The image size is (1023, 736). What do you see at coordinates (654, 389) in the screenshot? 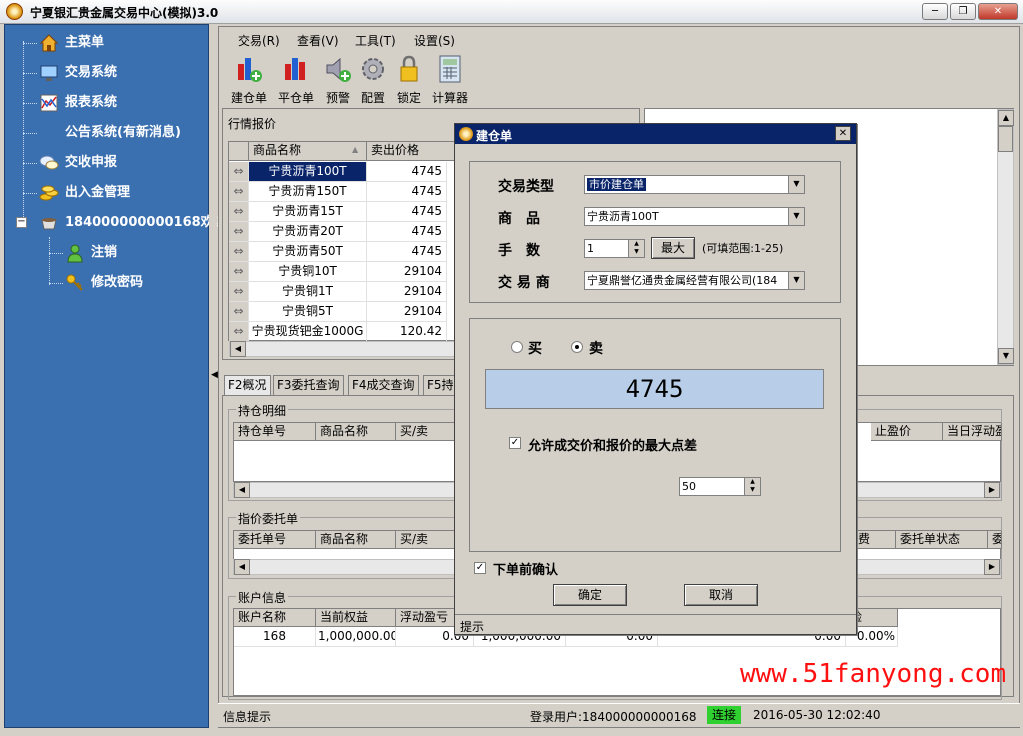
I see `price-display: 4745` at bounding box center [654, 389].